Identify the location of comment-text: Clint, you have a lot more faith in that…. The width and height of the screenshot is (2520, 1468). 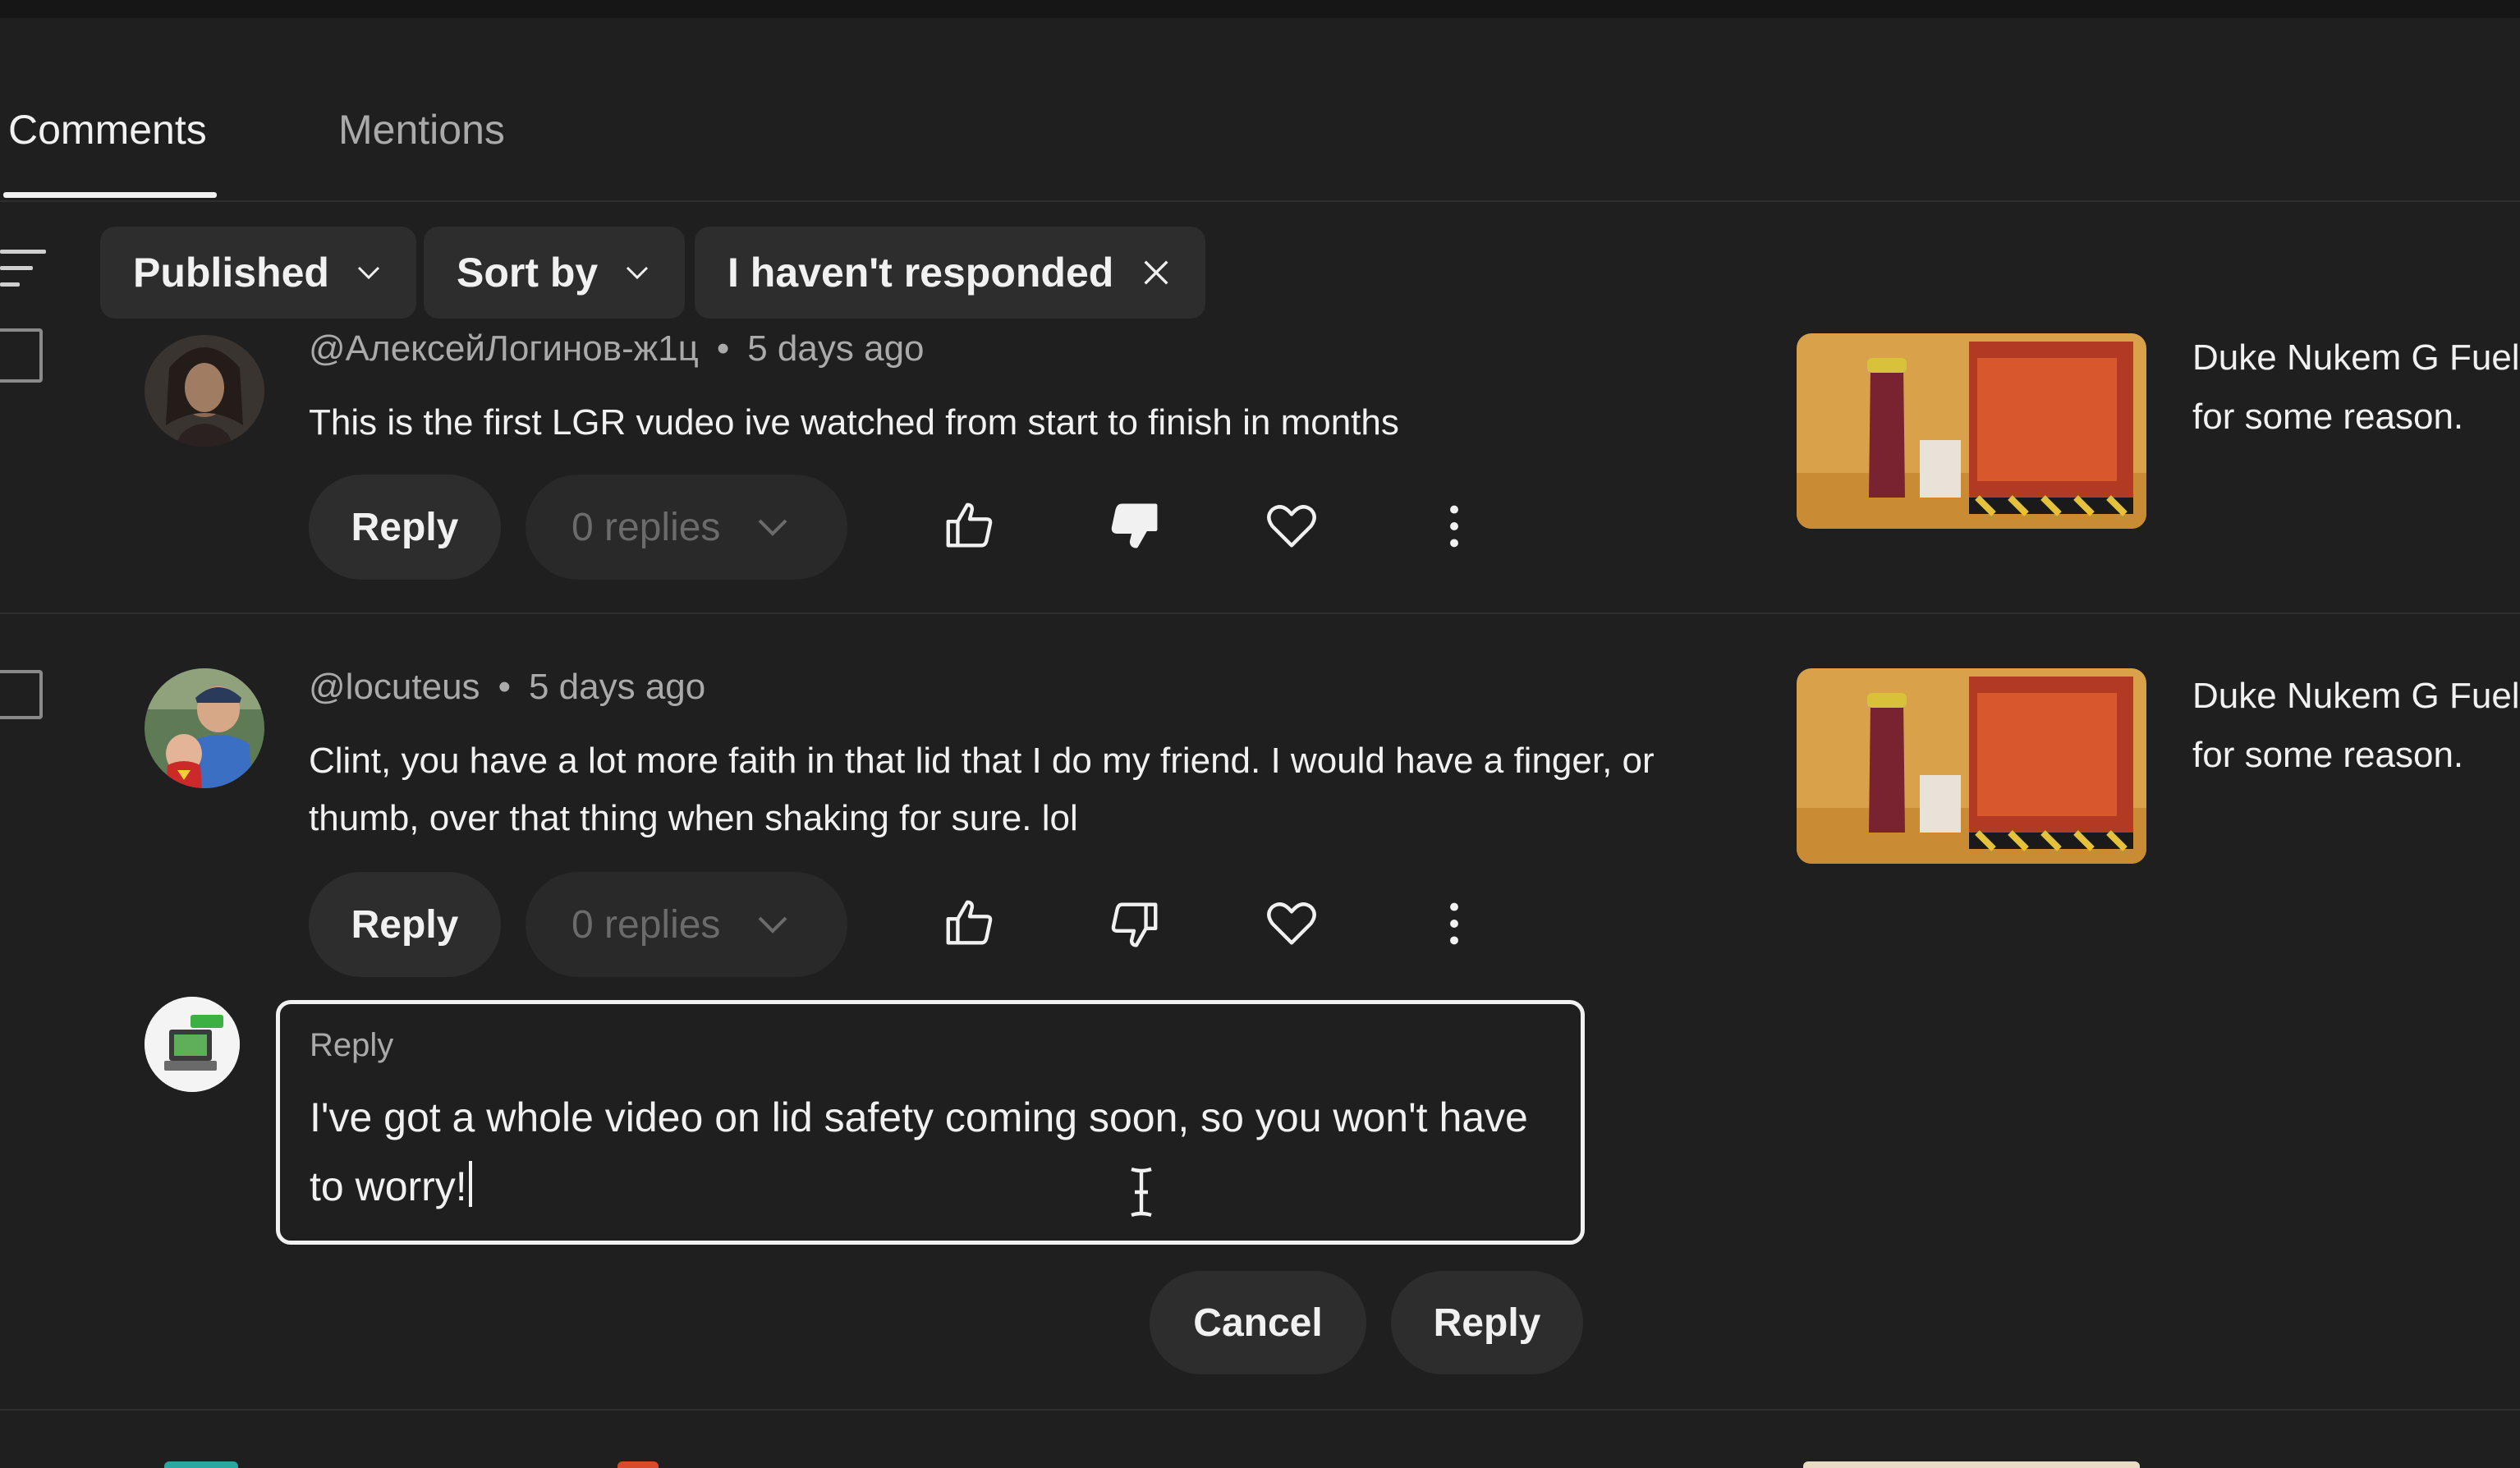
(982, 789).